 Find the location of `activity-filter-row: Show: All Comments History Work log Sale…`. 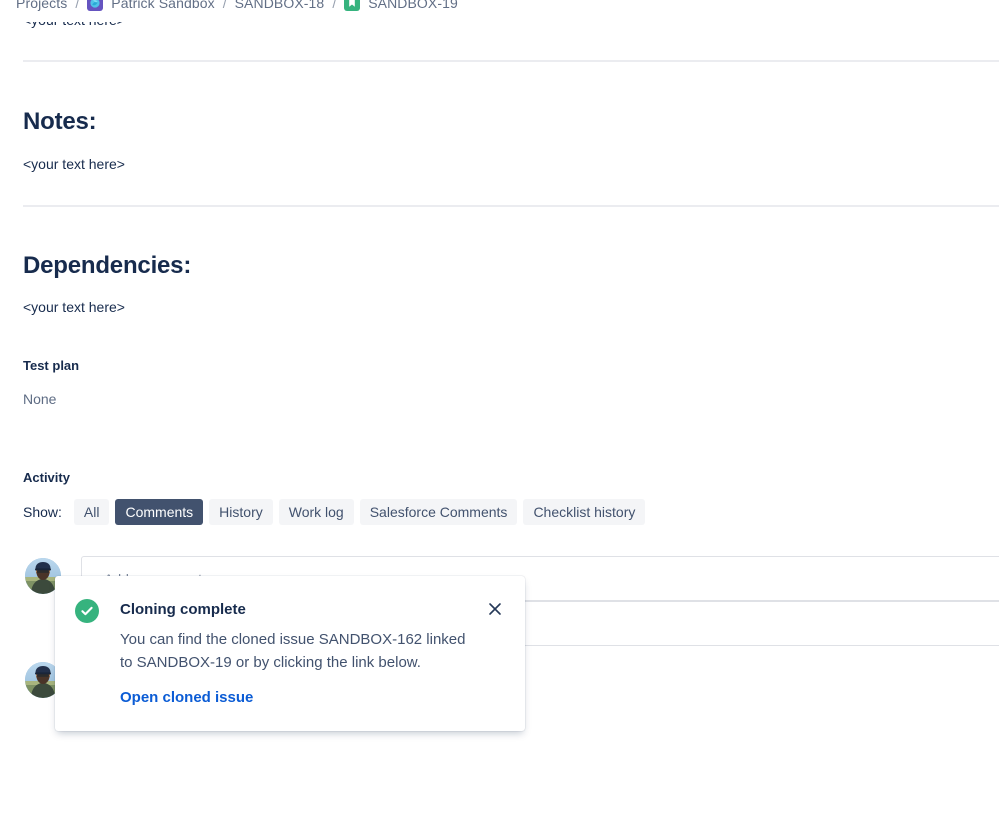

activity-filter-row: Show: All Comments History Work log Sale… is located at coordinates (337, 512).